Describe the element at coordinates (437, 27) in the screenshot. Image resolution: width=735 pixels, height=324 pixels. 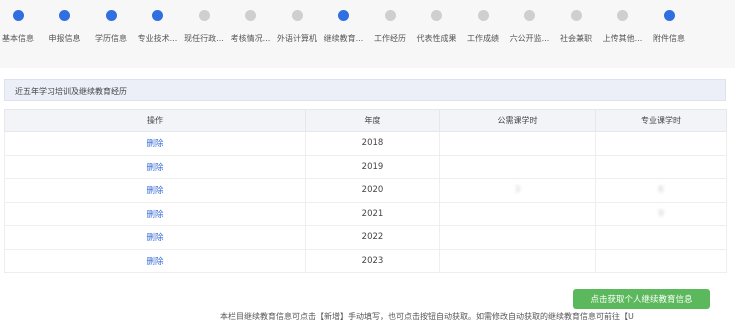
I see `step-item: 代表性成果` at that location.